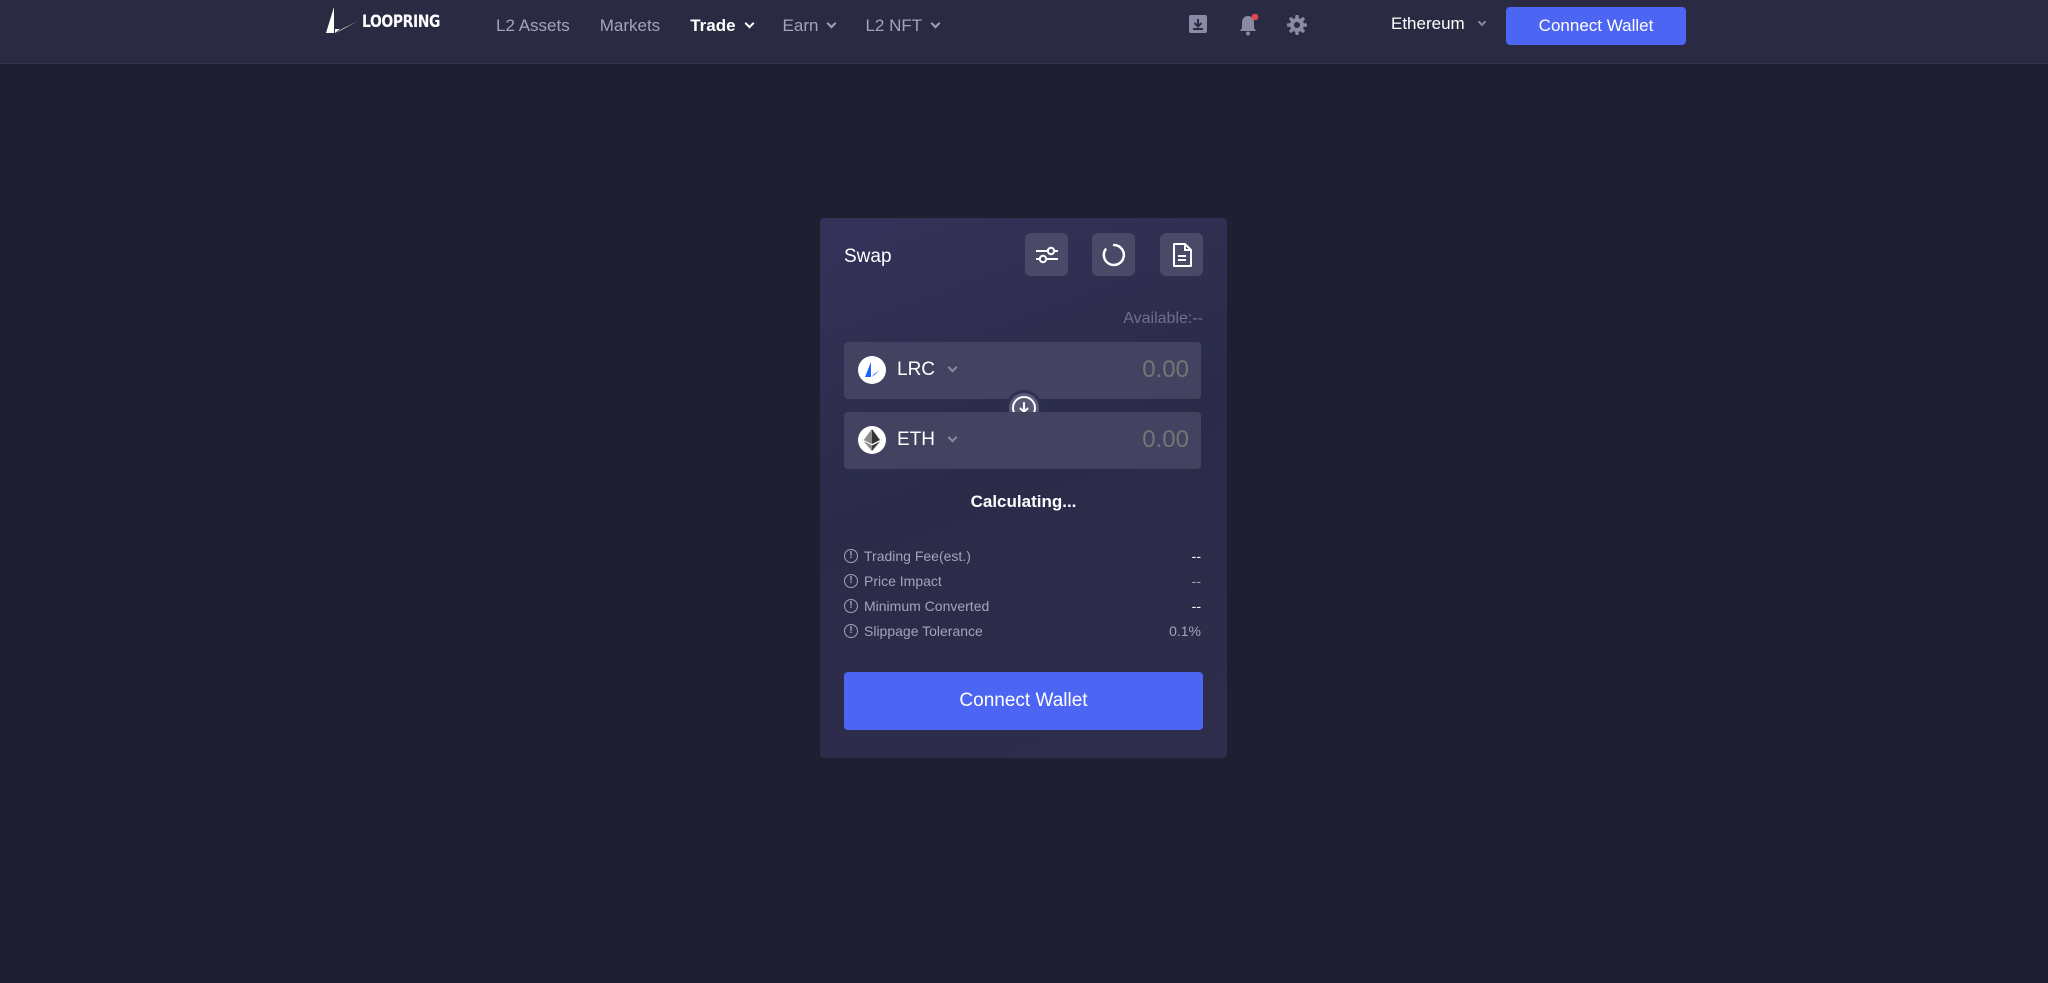  I want to click on nav-label: Trade, so click(713, 25).